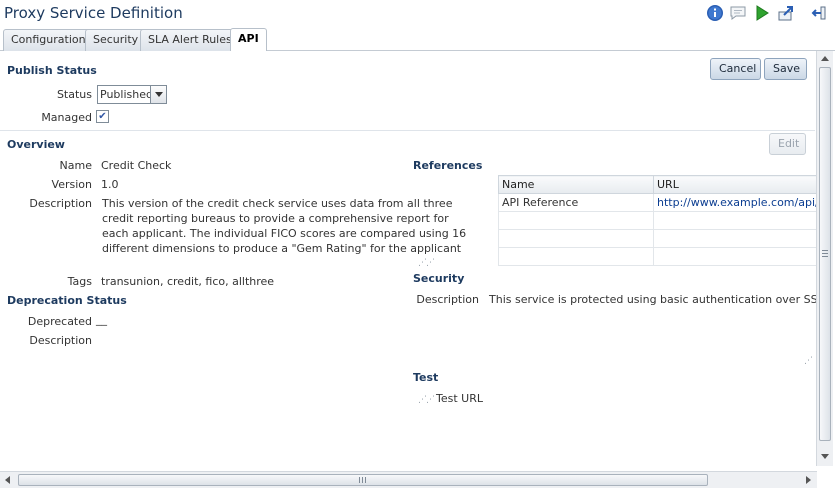  I want to click on tab-api: API, so click(248, 39).